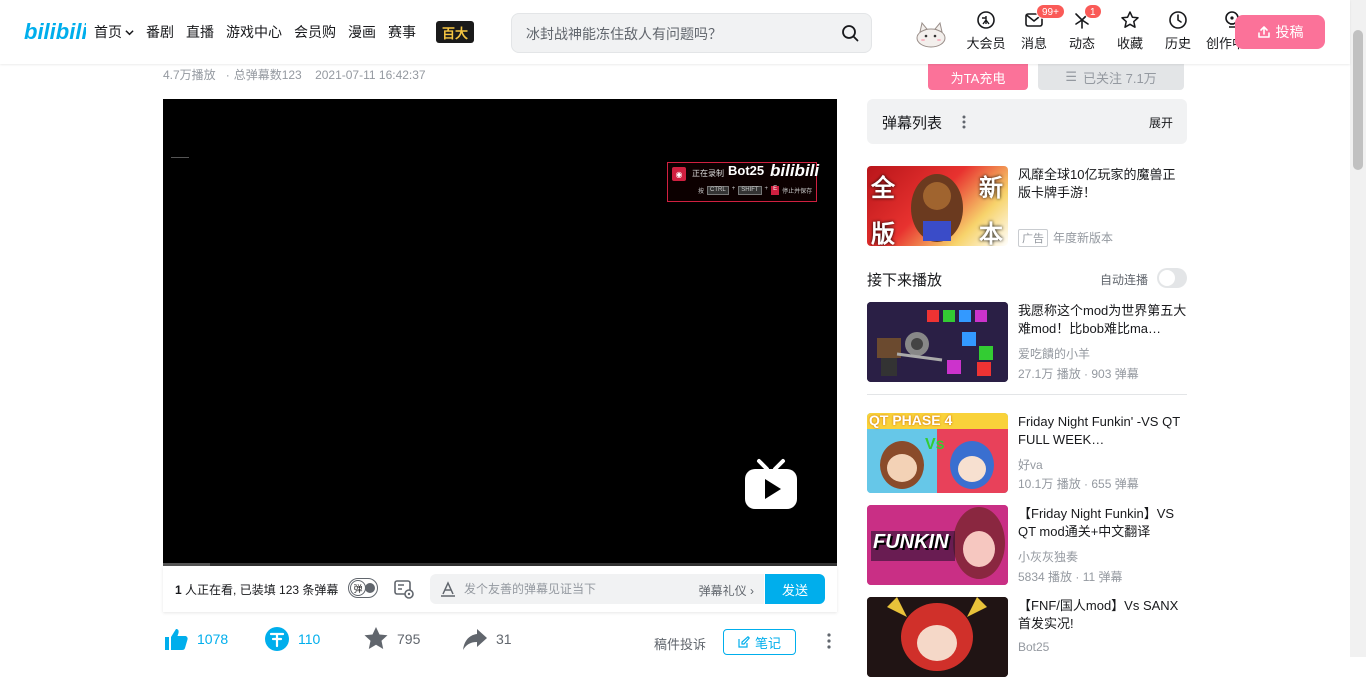 The width and height of the screenshot is (1366, 677). Describe the element at coordinates (114, 32) in the screenshot. I see `nav-home: 首页` at that location.